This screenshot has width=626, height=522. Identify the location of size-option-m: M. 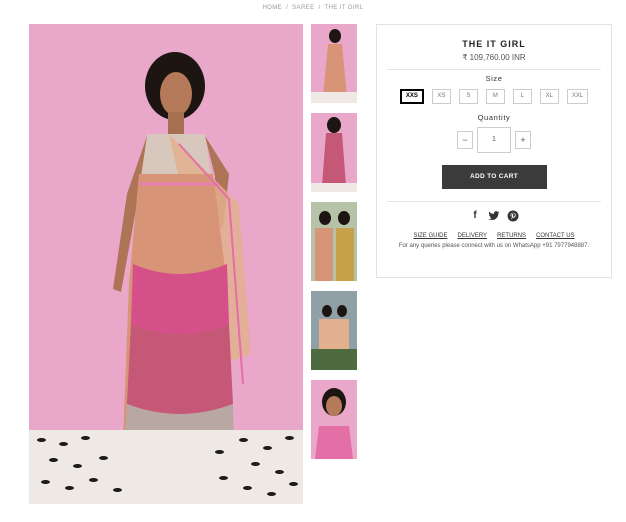
(495, 96).